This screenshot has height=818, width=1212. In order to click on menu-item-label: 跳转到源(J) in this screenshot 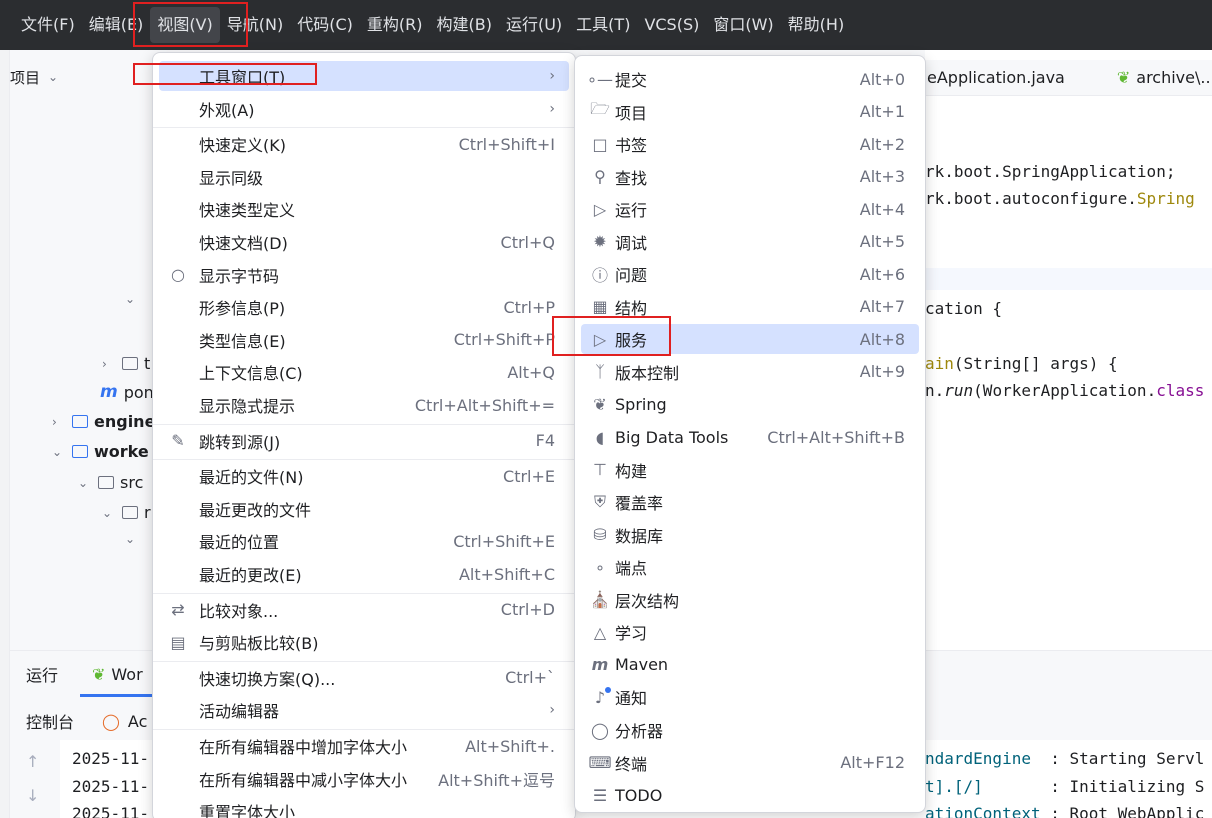, I will do `click(240, 442)`.